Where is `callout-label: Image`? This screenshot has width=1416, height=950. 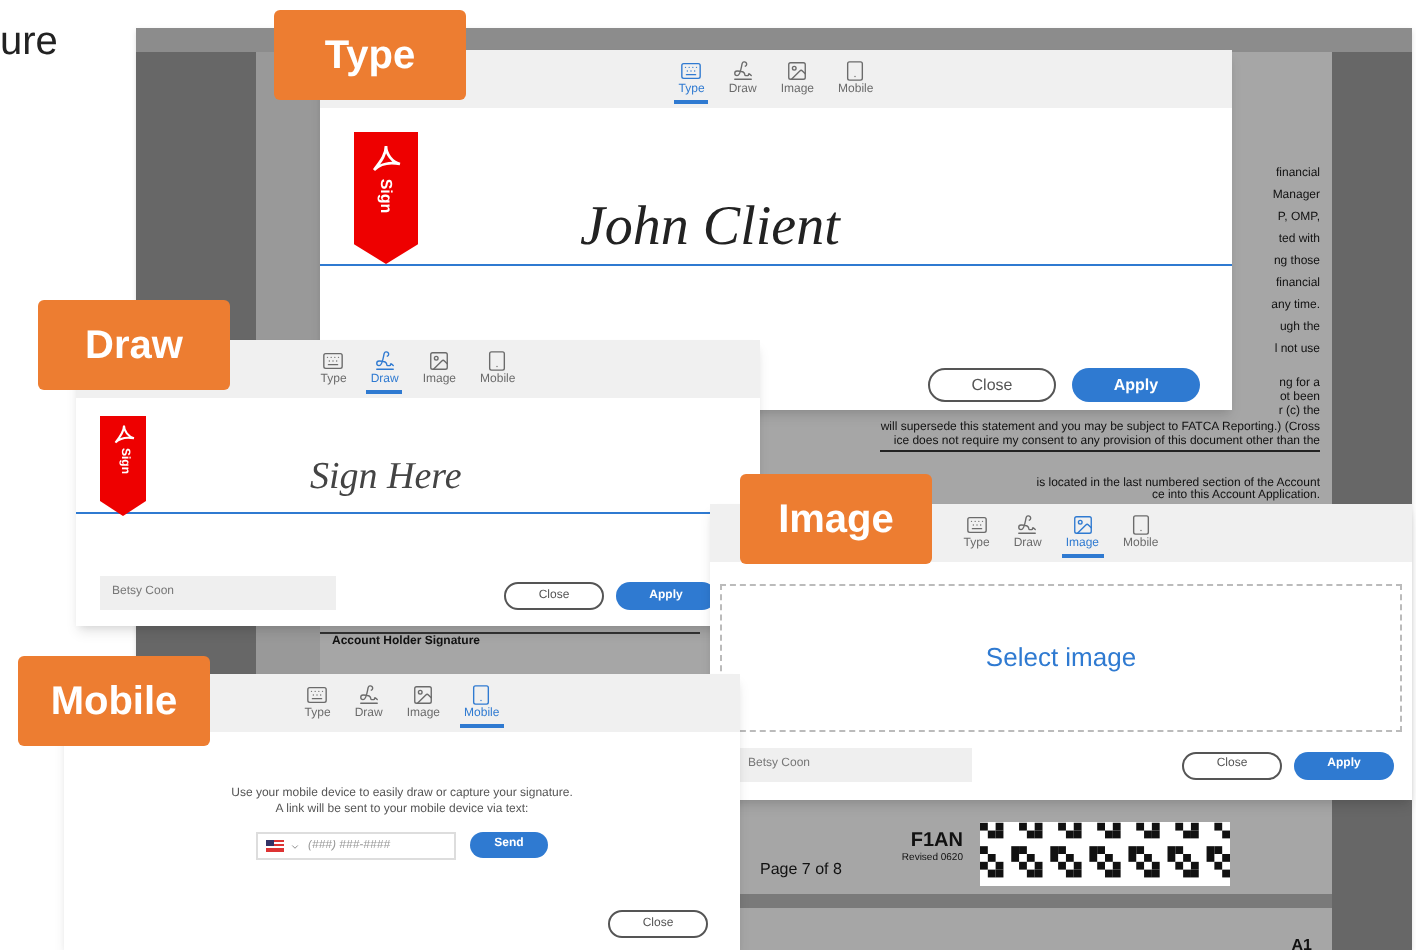
callout-label: Image is located at coordinates (836, 519).